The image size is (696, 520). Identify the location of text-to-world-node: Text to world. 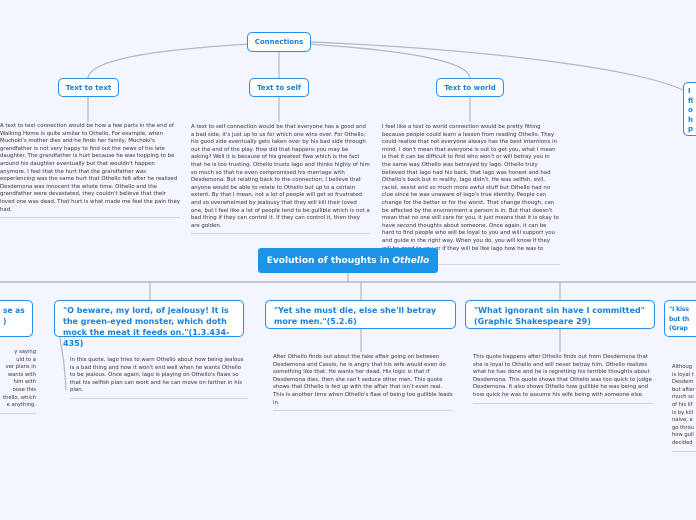
(470, 87).